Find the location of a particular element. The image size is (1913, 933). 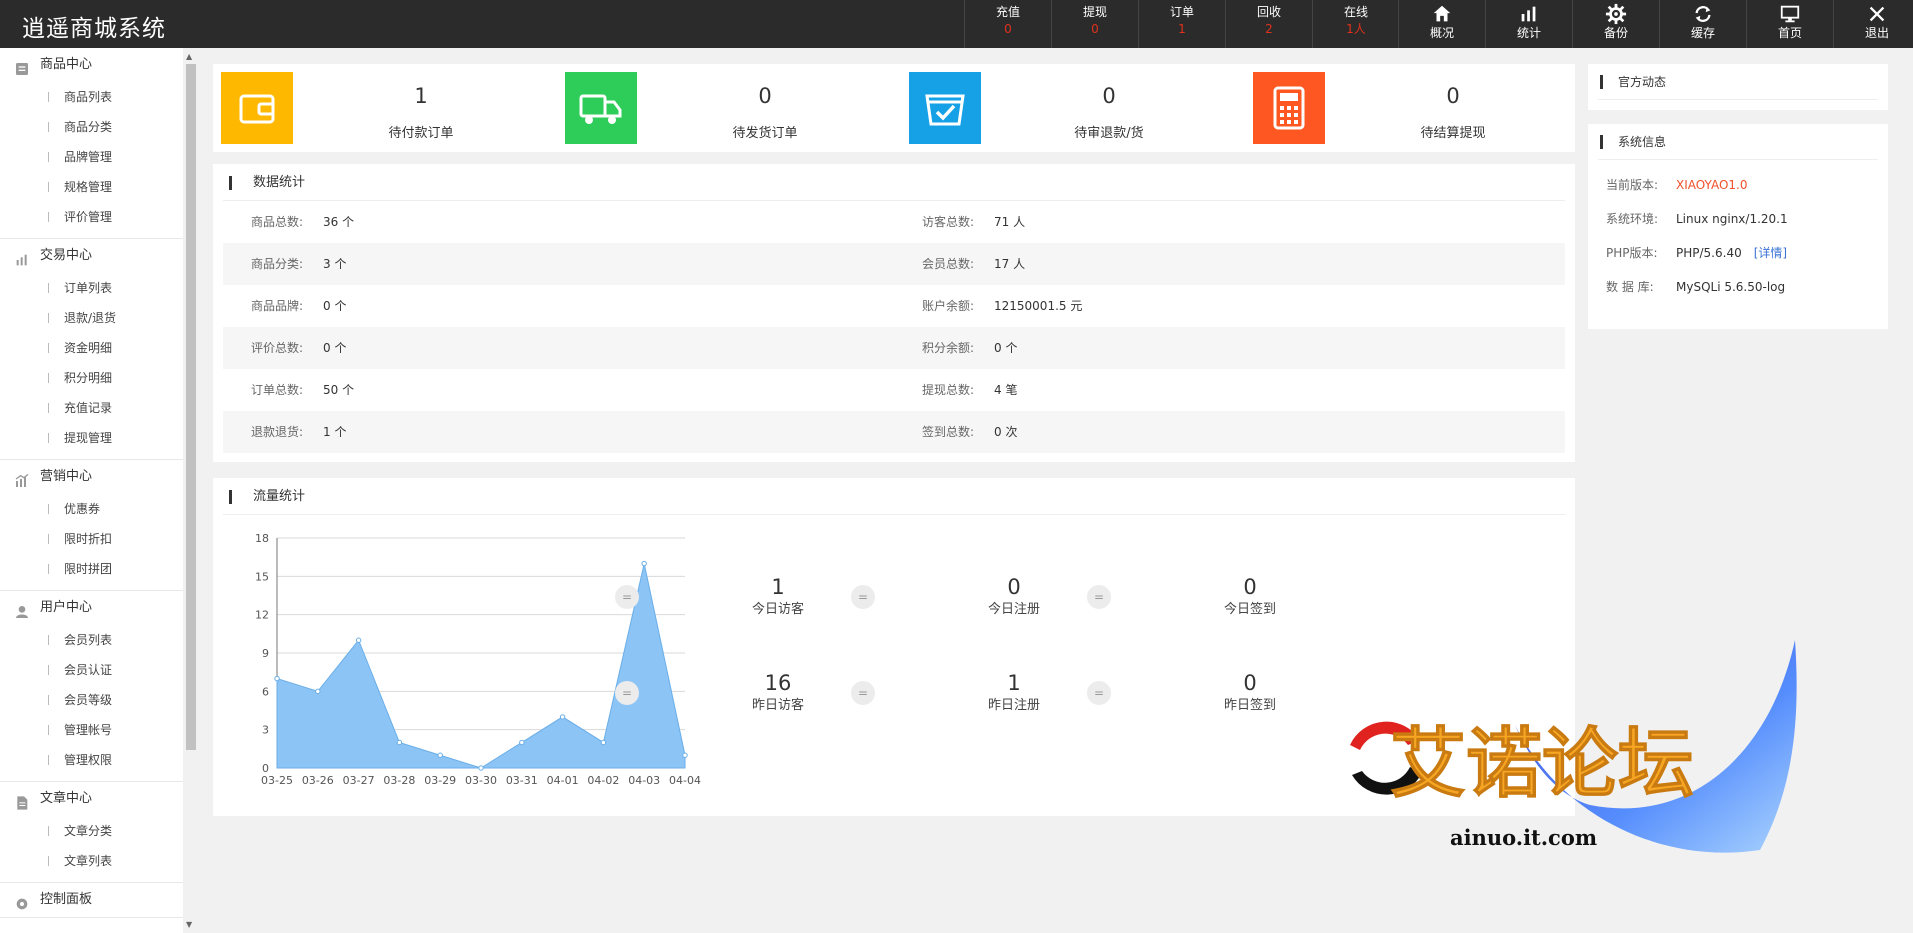

top-stat-2: 订单 1 is located at coordinates (1181, 24).